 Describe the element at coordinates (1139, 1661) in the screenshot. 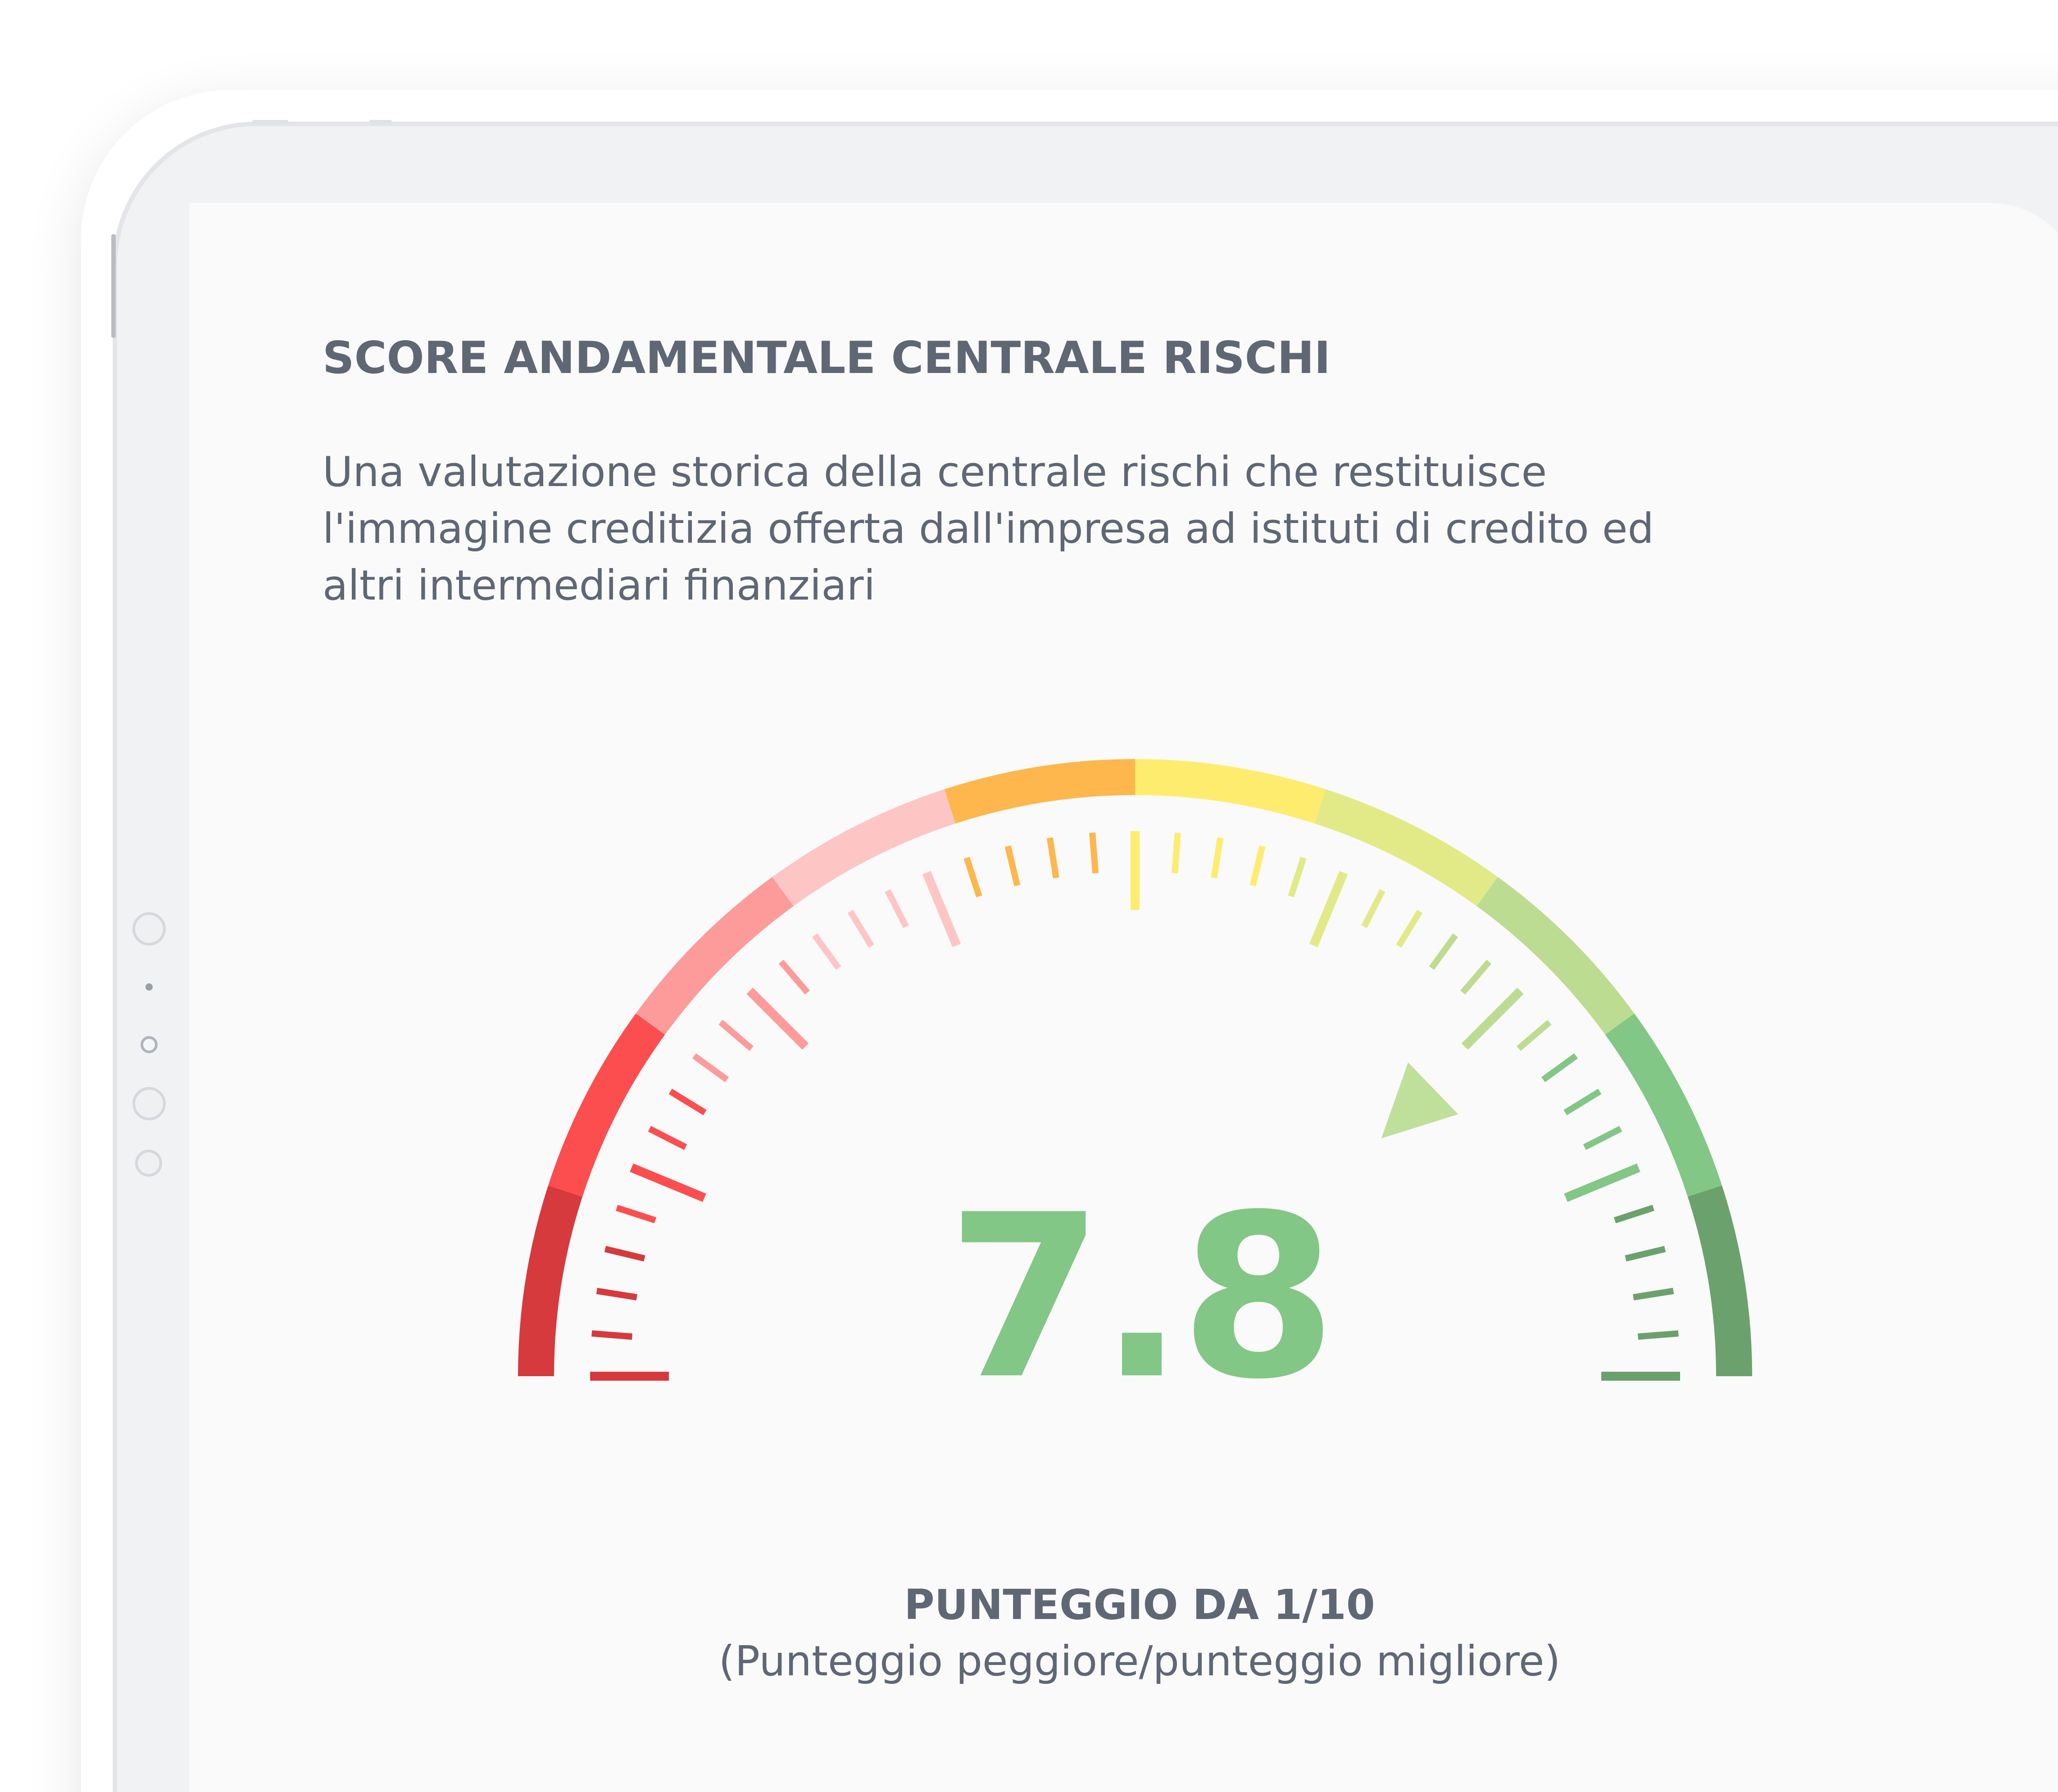

I see `scale-subtitle: (Punteggio peggiore/punteggio migliore)` at that location.